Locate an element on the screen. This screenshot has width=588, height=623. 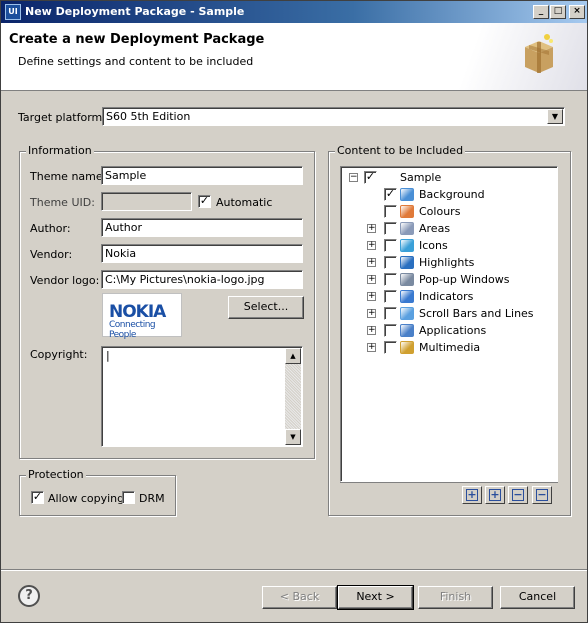
vendor-input: Nokia is located at coordinates (202, 253).